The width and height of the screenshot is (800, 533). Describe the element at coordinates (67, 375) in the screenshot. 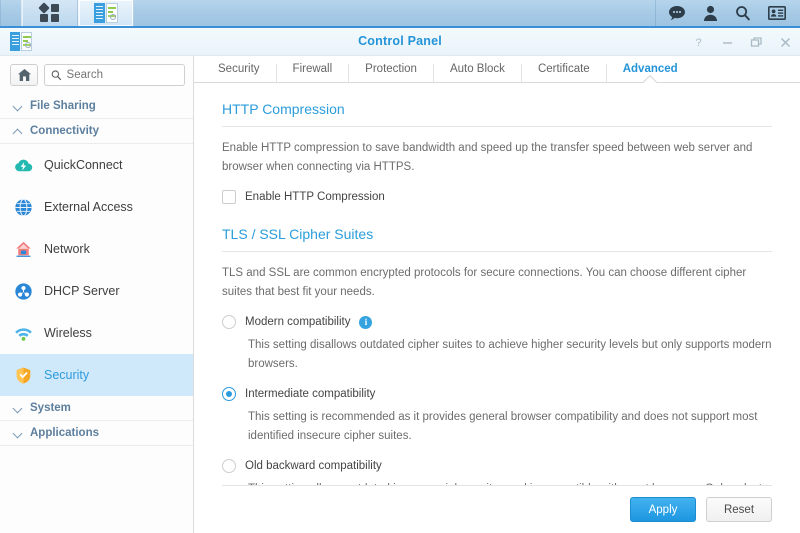

I see `sidebar-item-label: Security` at that location.